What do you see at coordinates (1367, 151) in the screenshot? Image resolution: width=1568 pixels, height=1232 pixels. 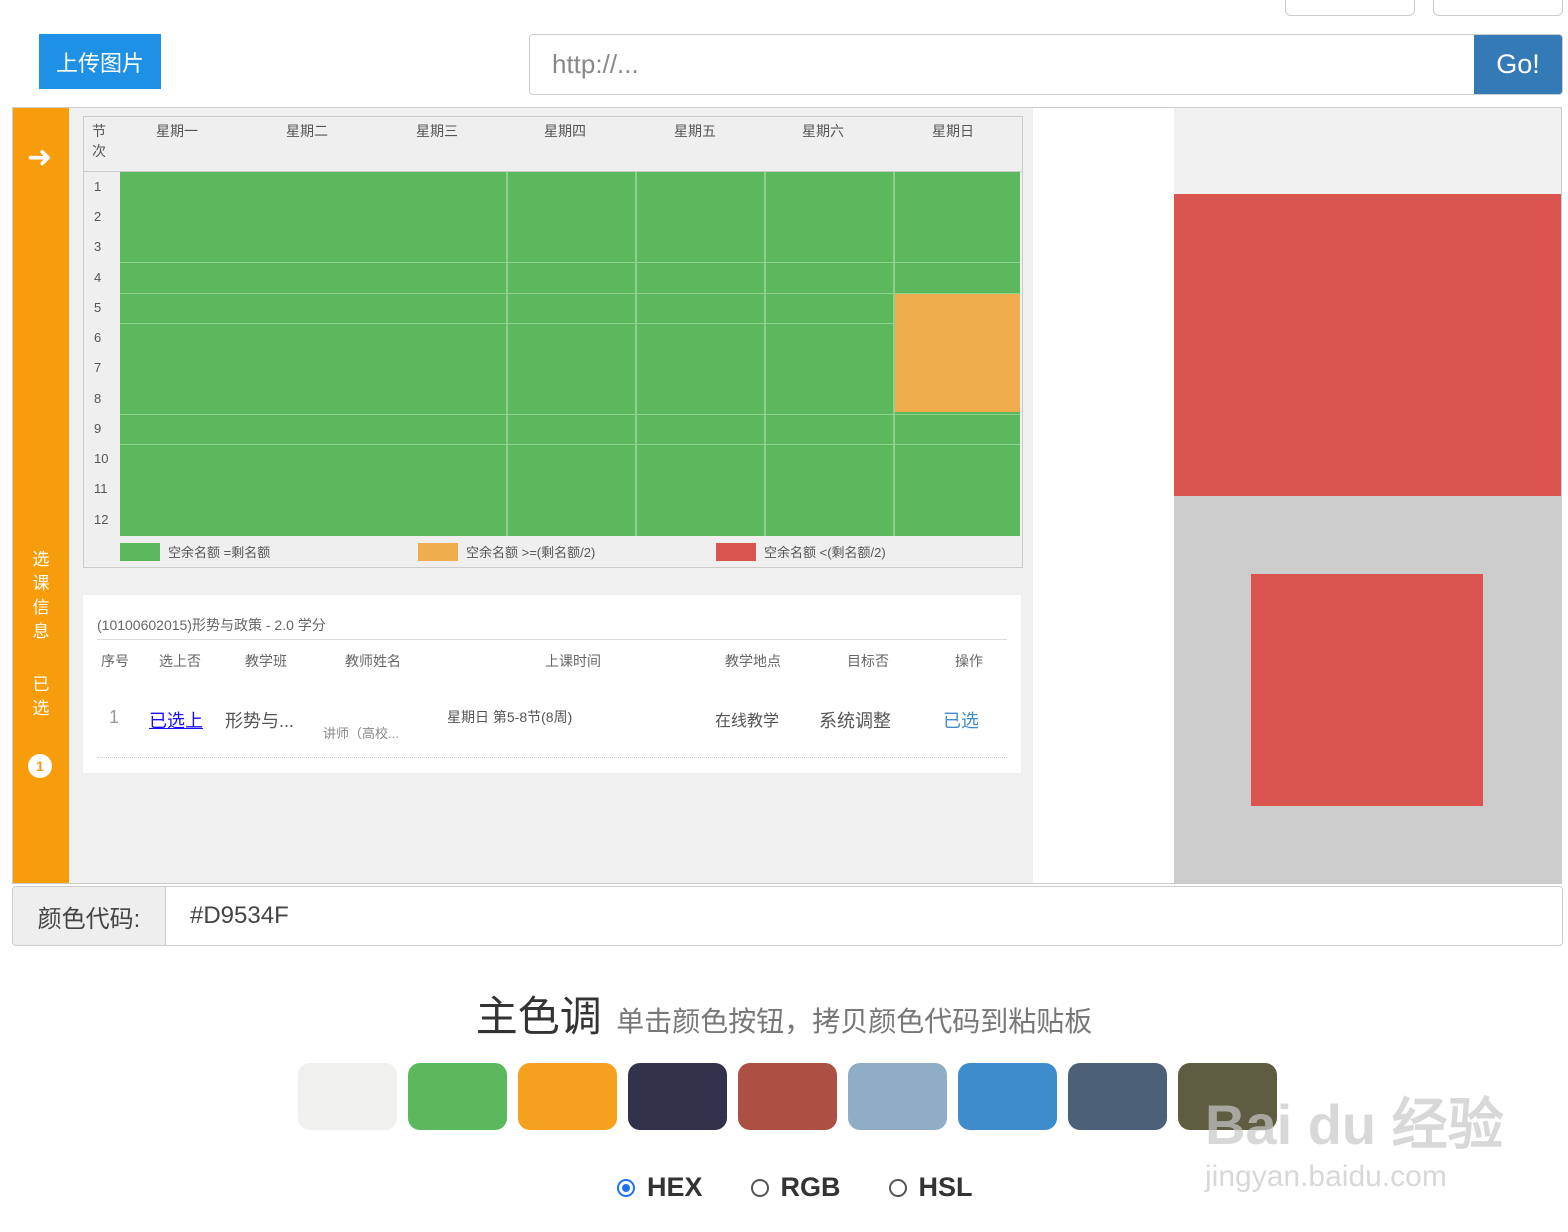 I see `color-preview-top` at bounding box center [1367, 151].